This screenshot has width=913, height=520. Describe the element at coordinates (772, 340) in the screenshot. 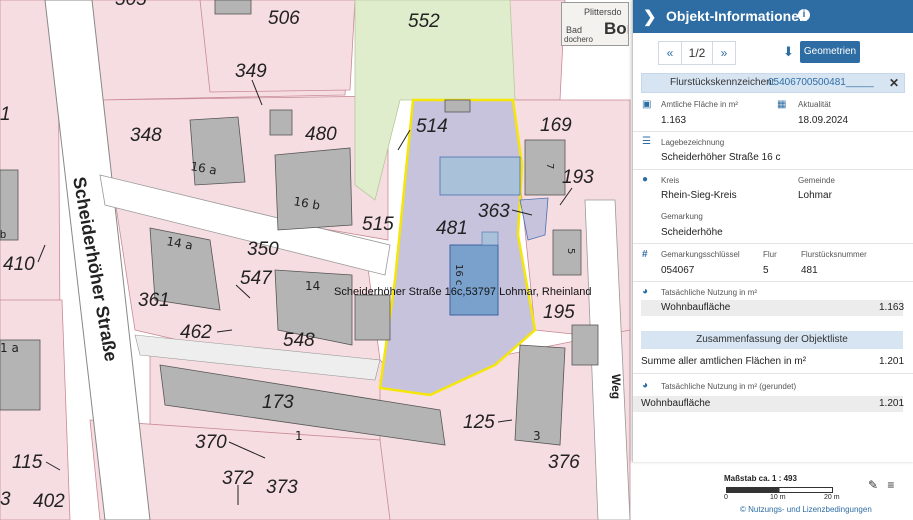

I see `summary-title: Zusammenfassung der Objektliste` at that location.